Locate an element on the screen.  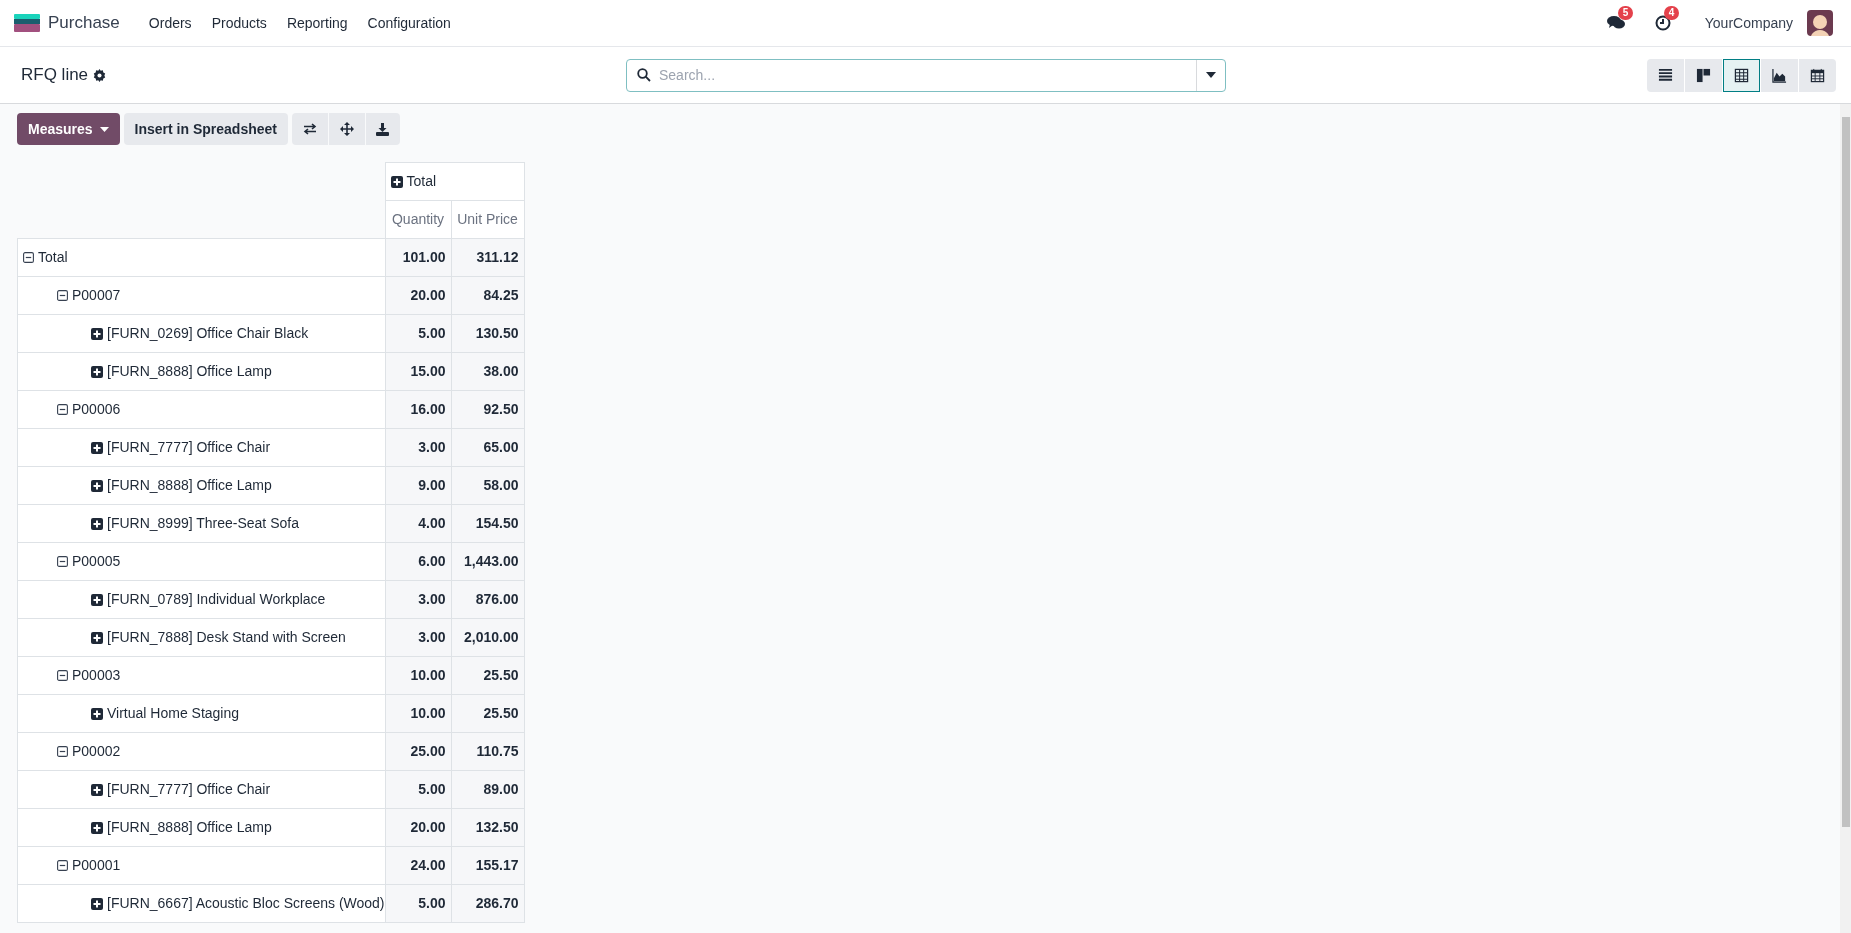
row-header: Virtual Home Staging is located at coordinates (201, 713).